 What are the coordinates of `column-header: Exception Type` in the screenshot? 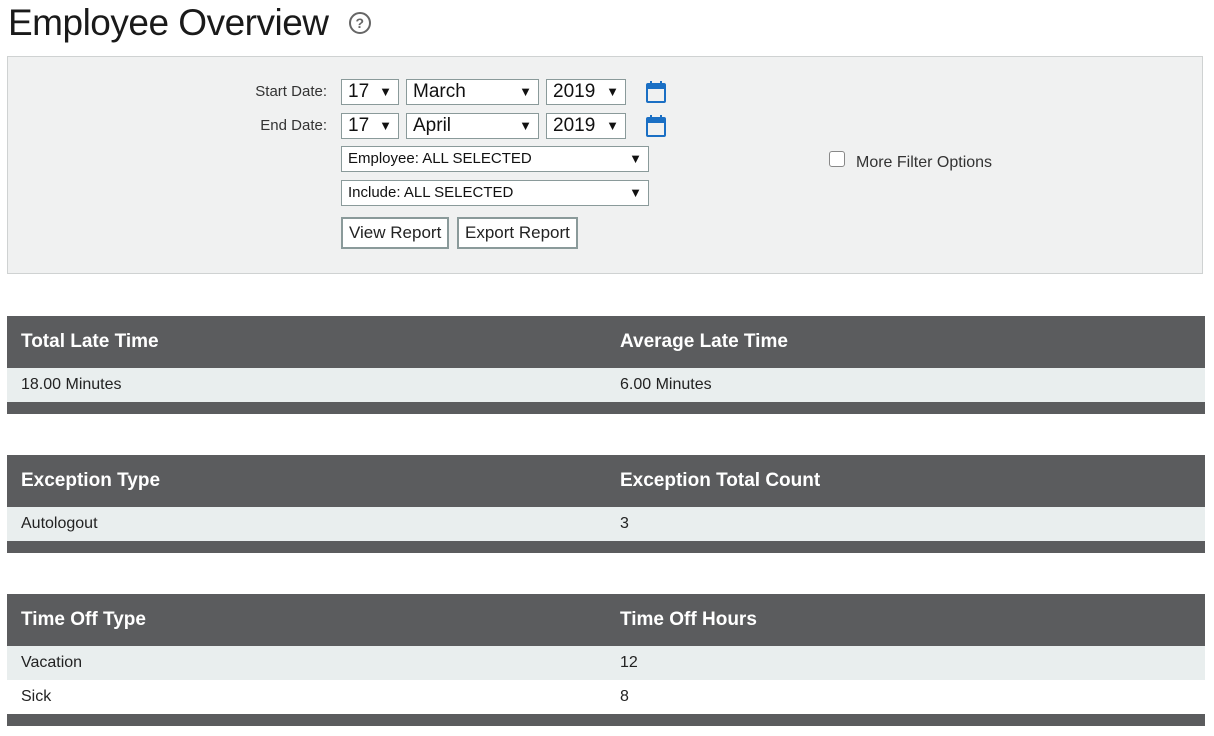 It's located at (91, 480).